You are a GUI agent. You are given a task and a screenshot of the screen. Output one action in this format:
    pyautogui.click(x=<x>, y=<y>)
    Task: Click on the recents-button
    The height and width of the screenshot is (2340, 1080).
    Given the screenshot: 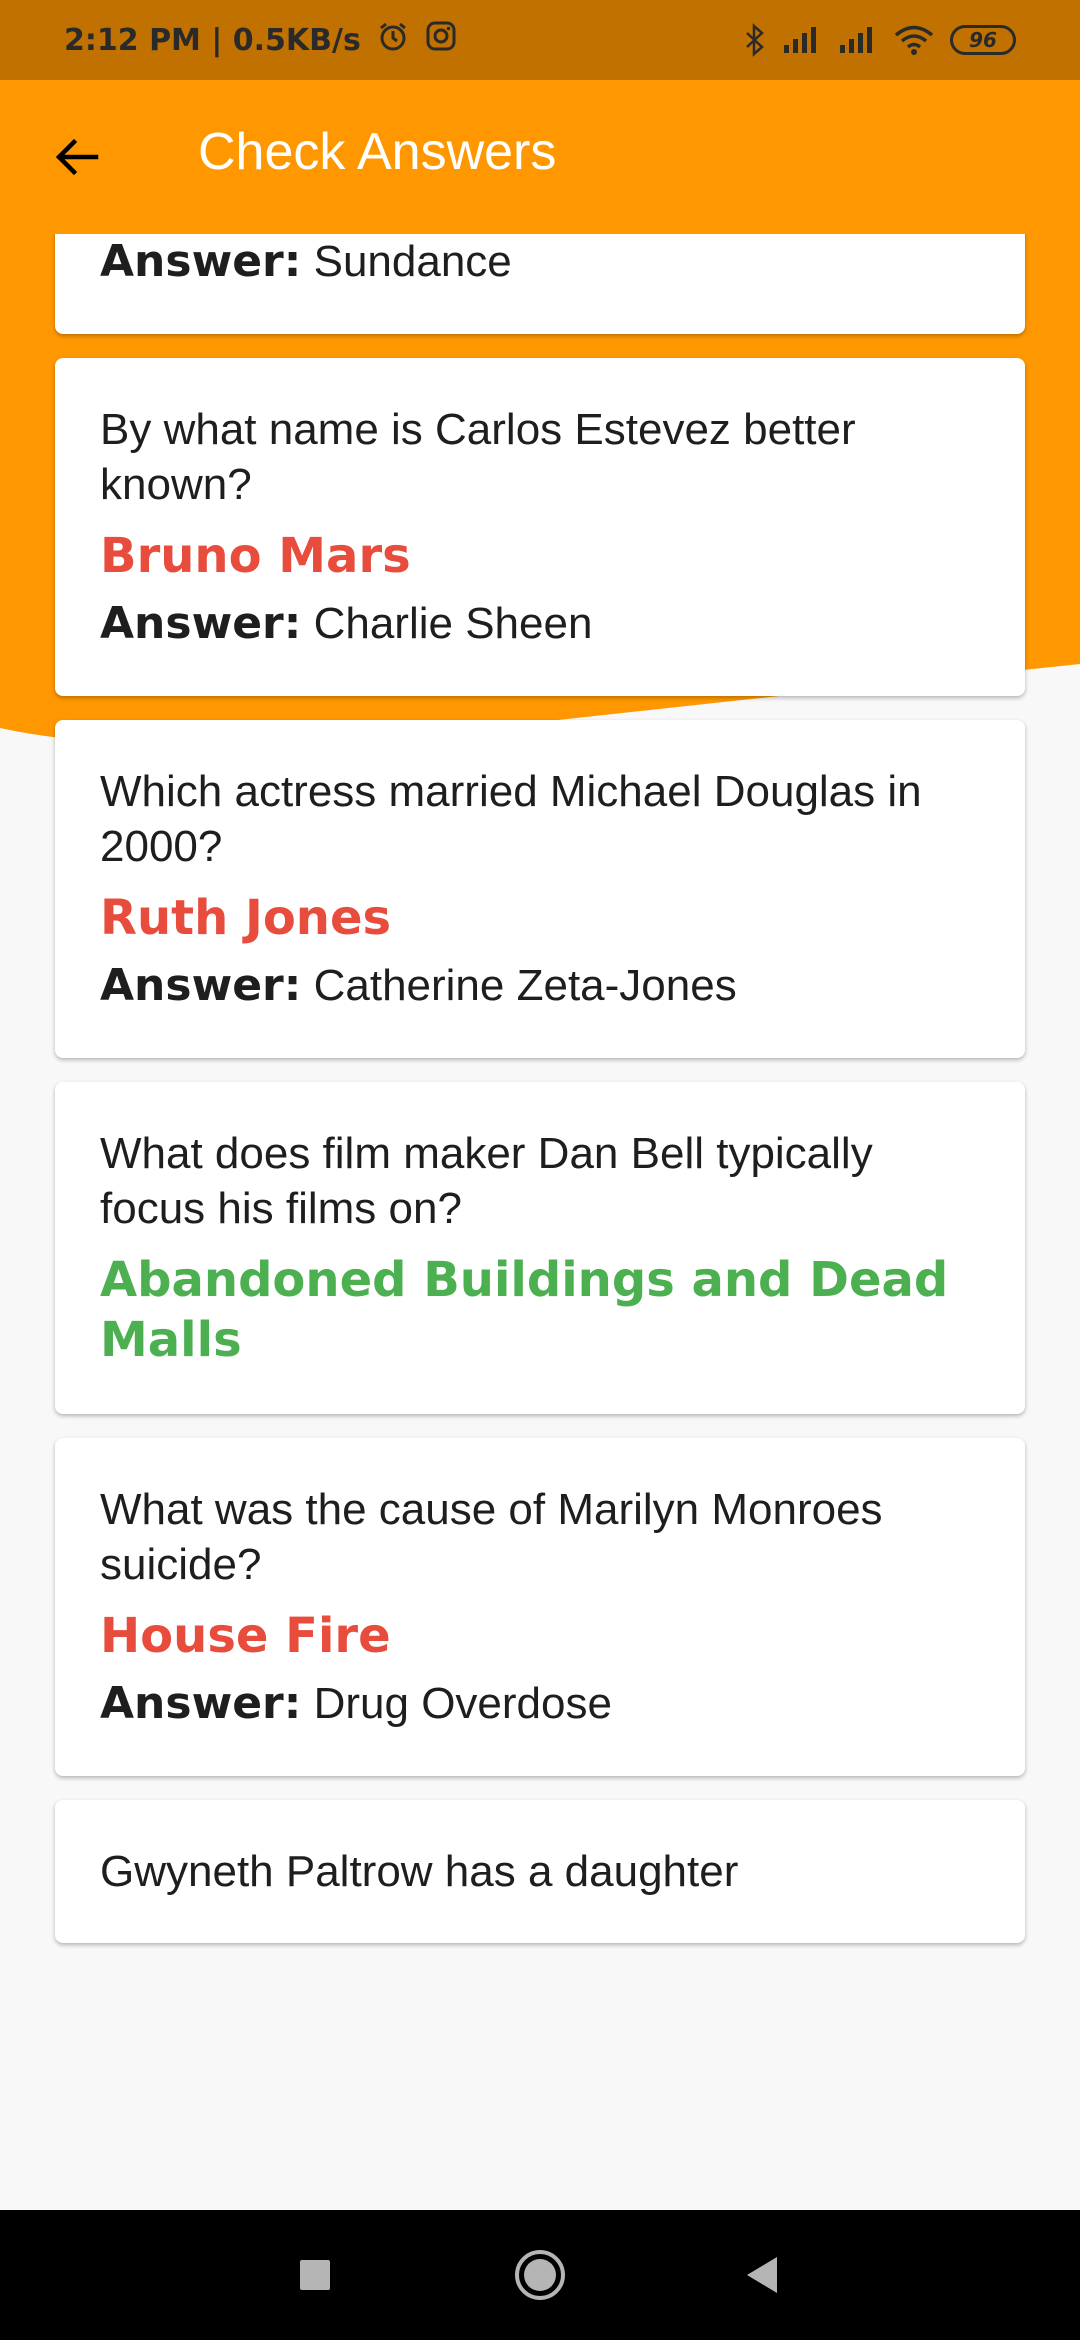 What is the action you would take?
    pyautogui.click(x=315, y=2275)
    